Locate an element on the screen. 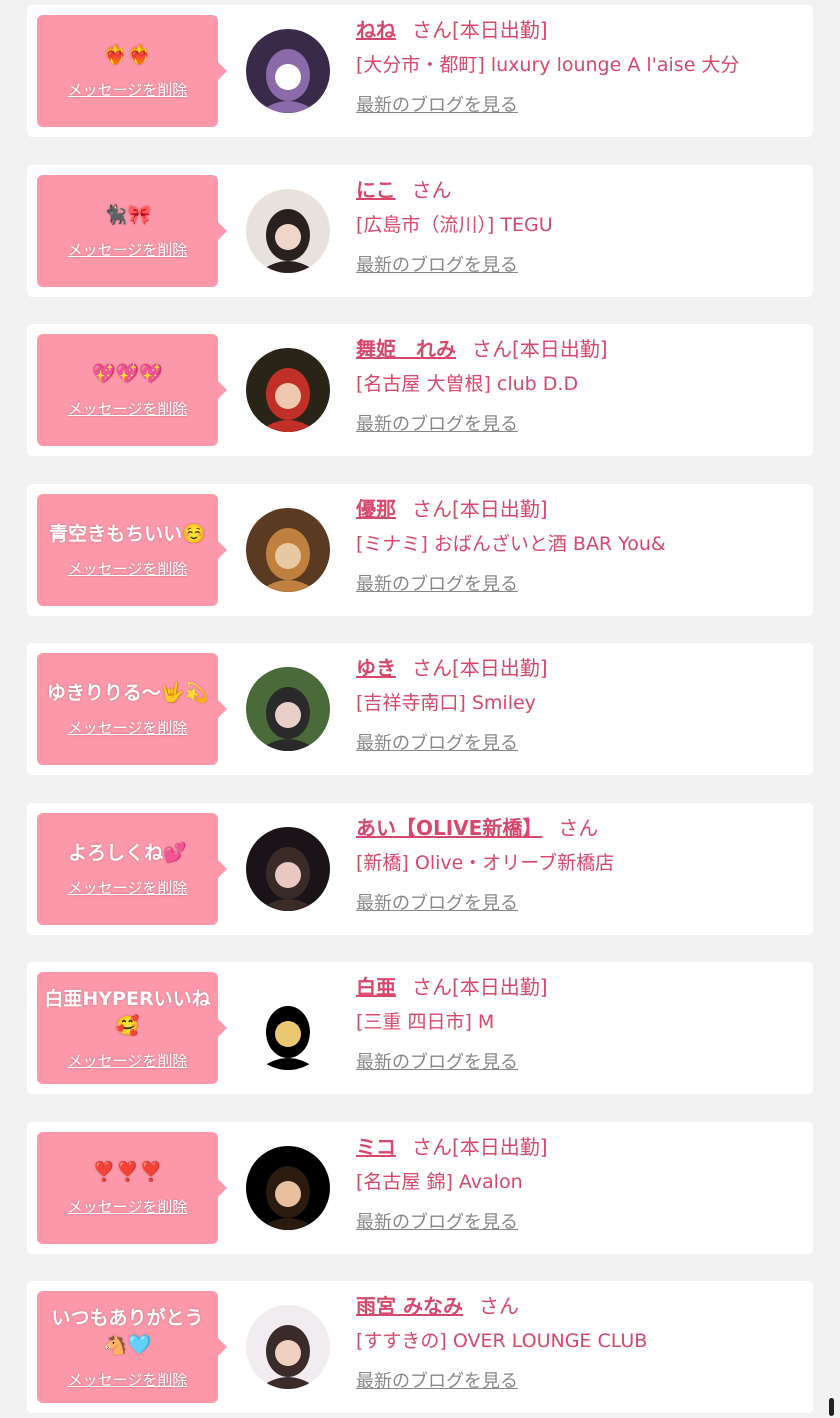 The height and width of the screenshot is (1418, 840). message-text: ❤️‍🔥❤️‍🔥 is located at coordinates (127, 55).